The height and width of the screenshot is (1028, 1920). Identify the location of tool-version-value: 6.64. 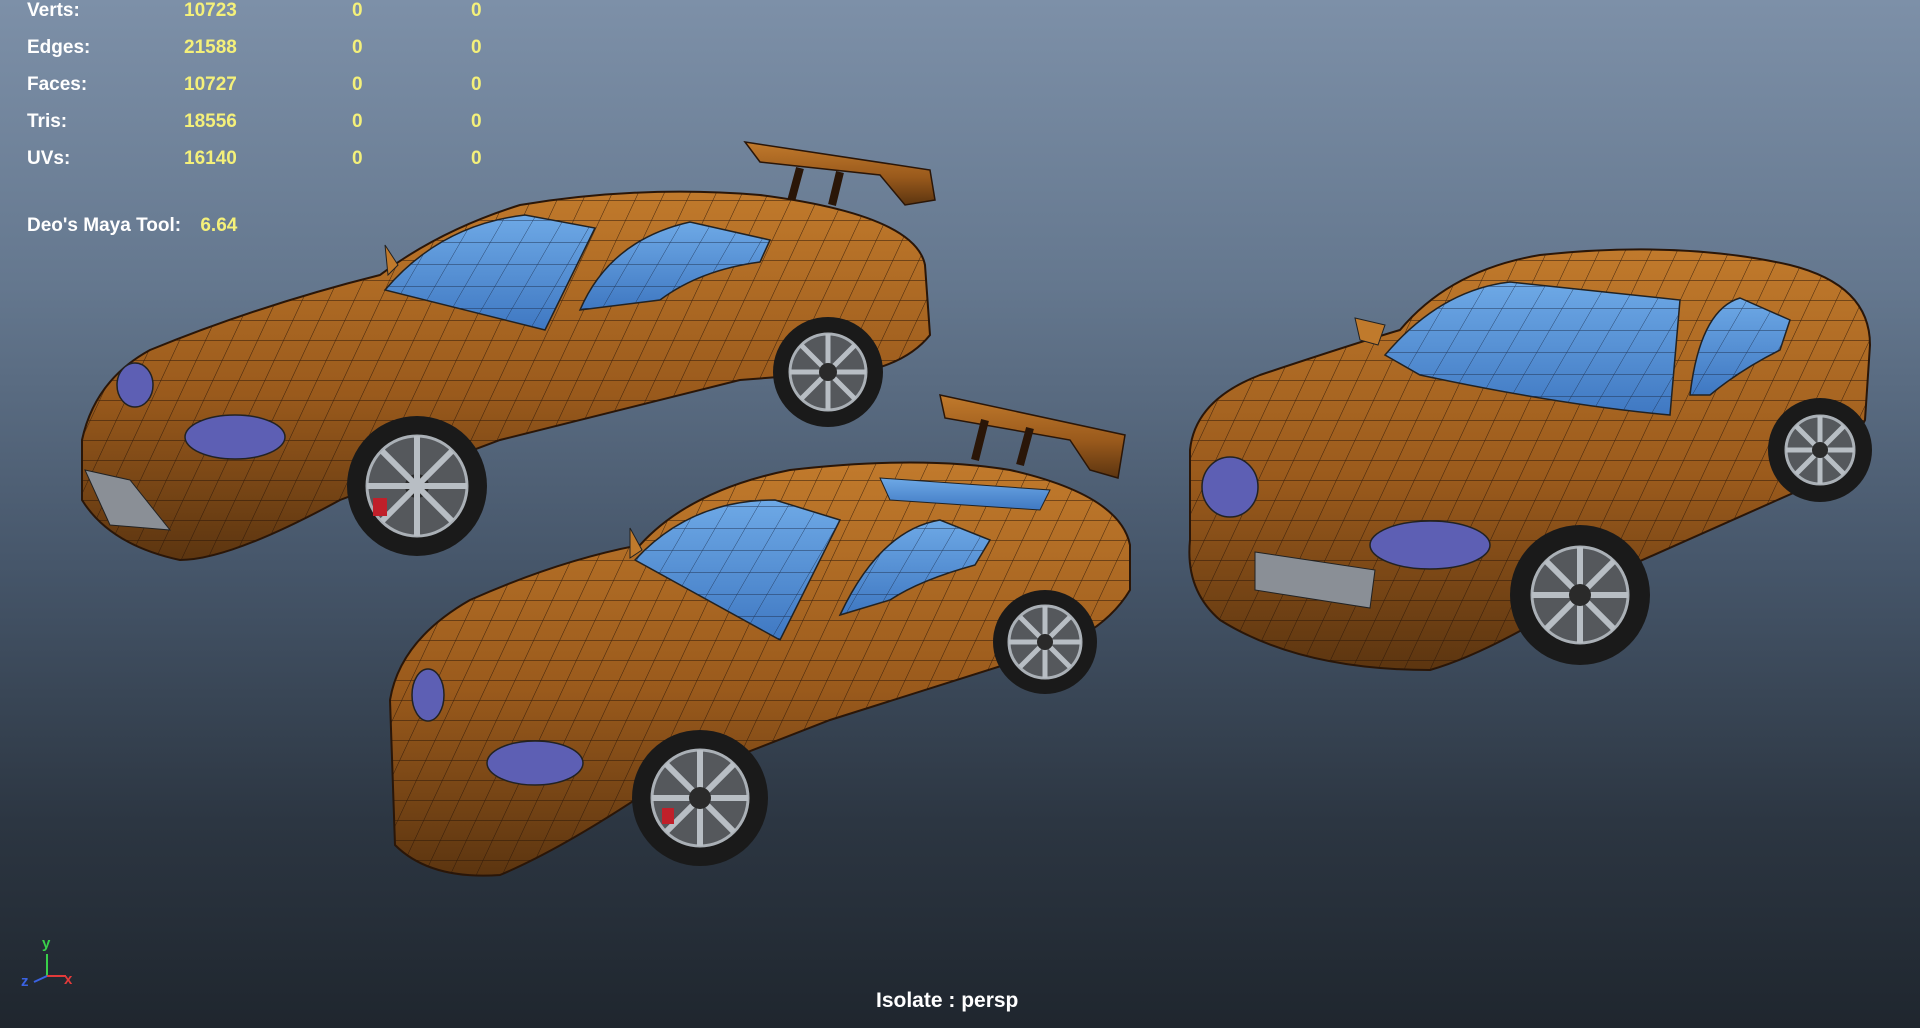
(219, 225).